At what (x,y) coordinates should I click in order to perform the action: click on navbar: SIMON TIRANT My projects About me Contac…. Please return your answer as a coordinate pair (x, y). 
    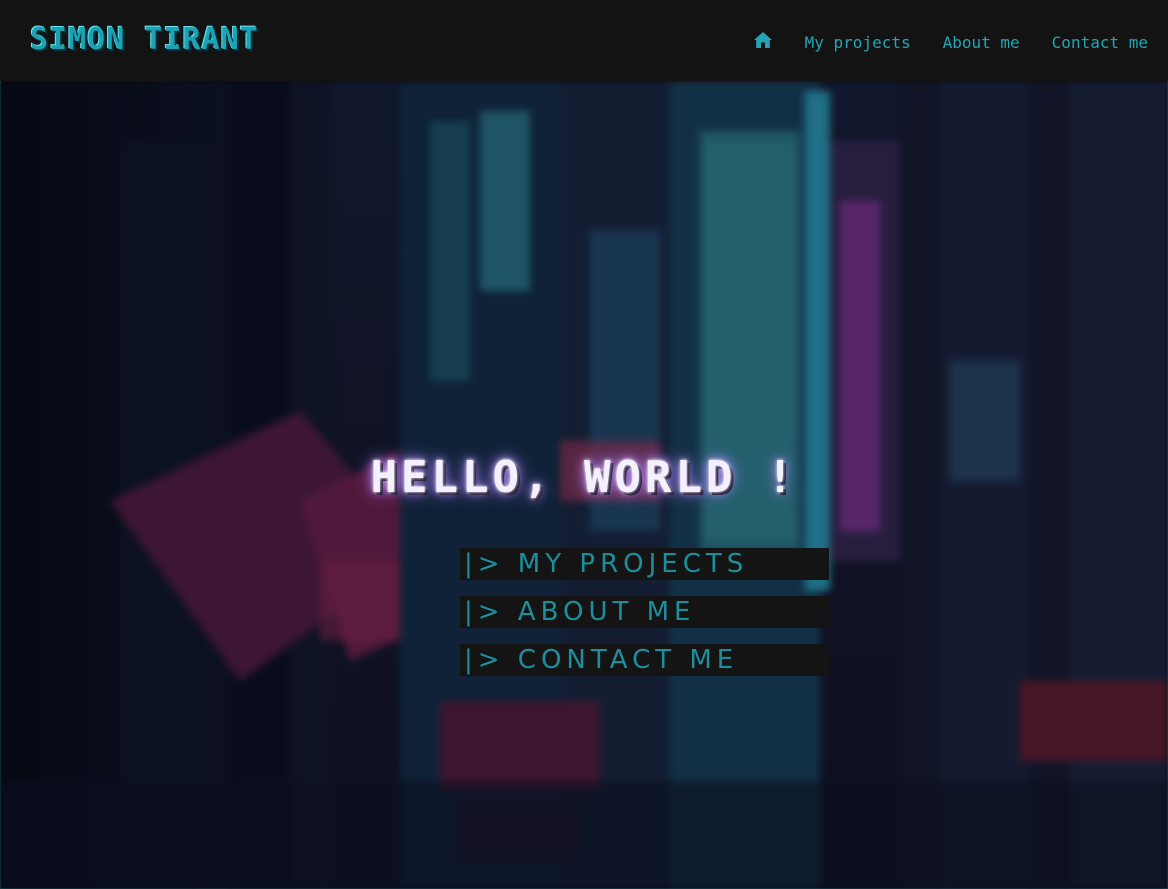
    Looking at the image, I should click on (584, 40).